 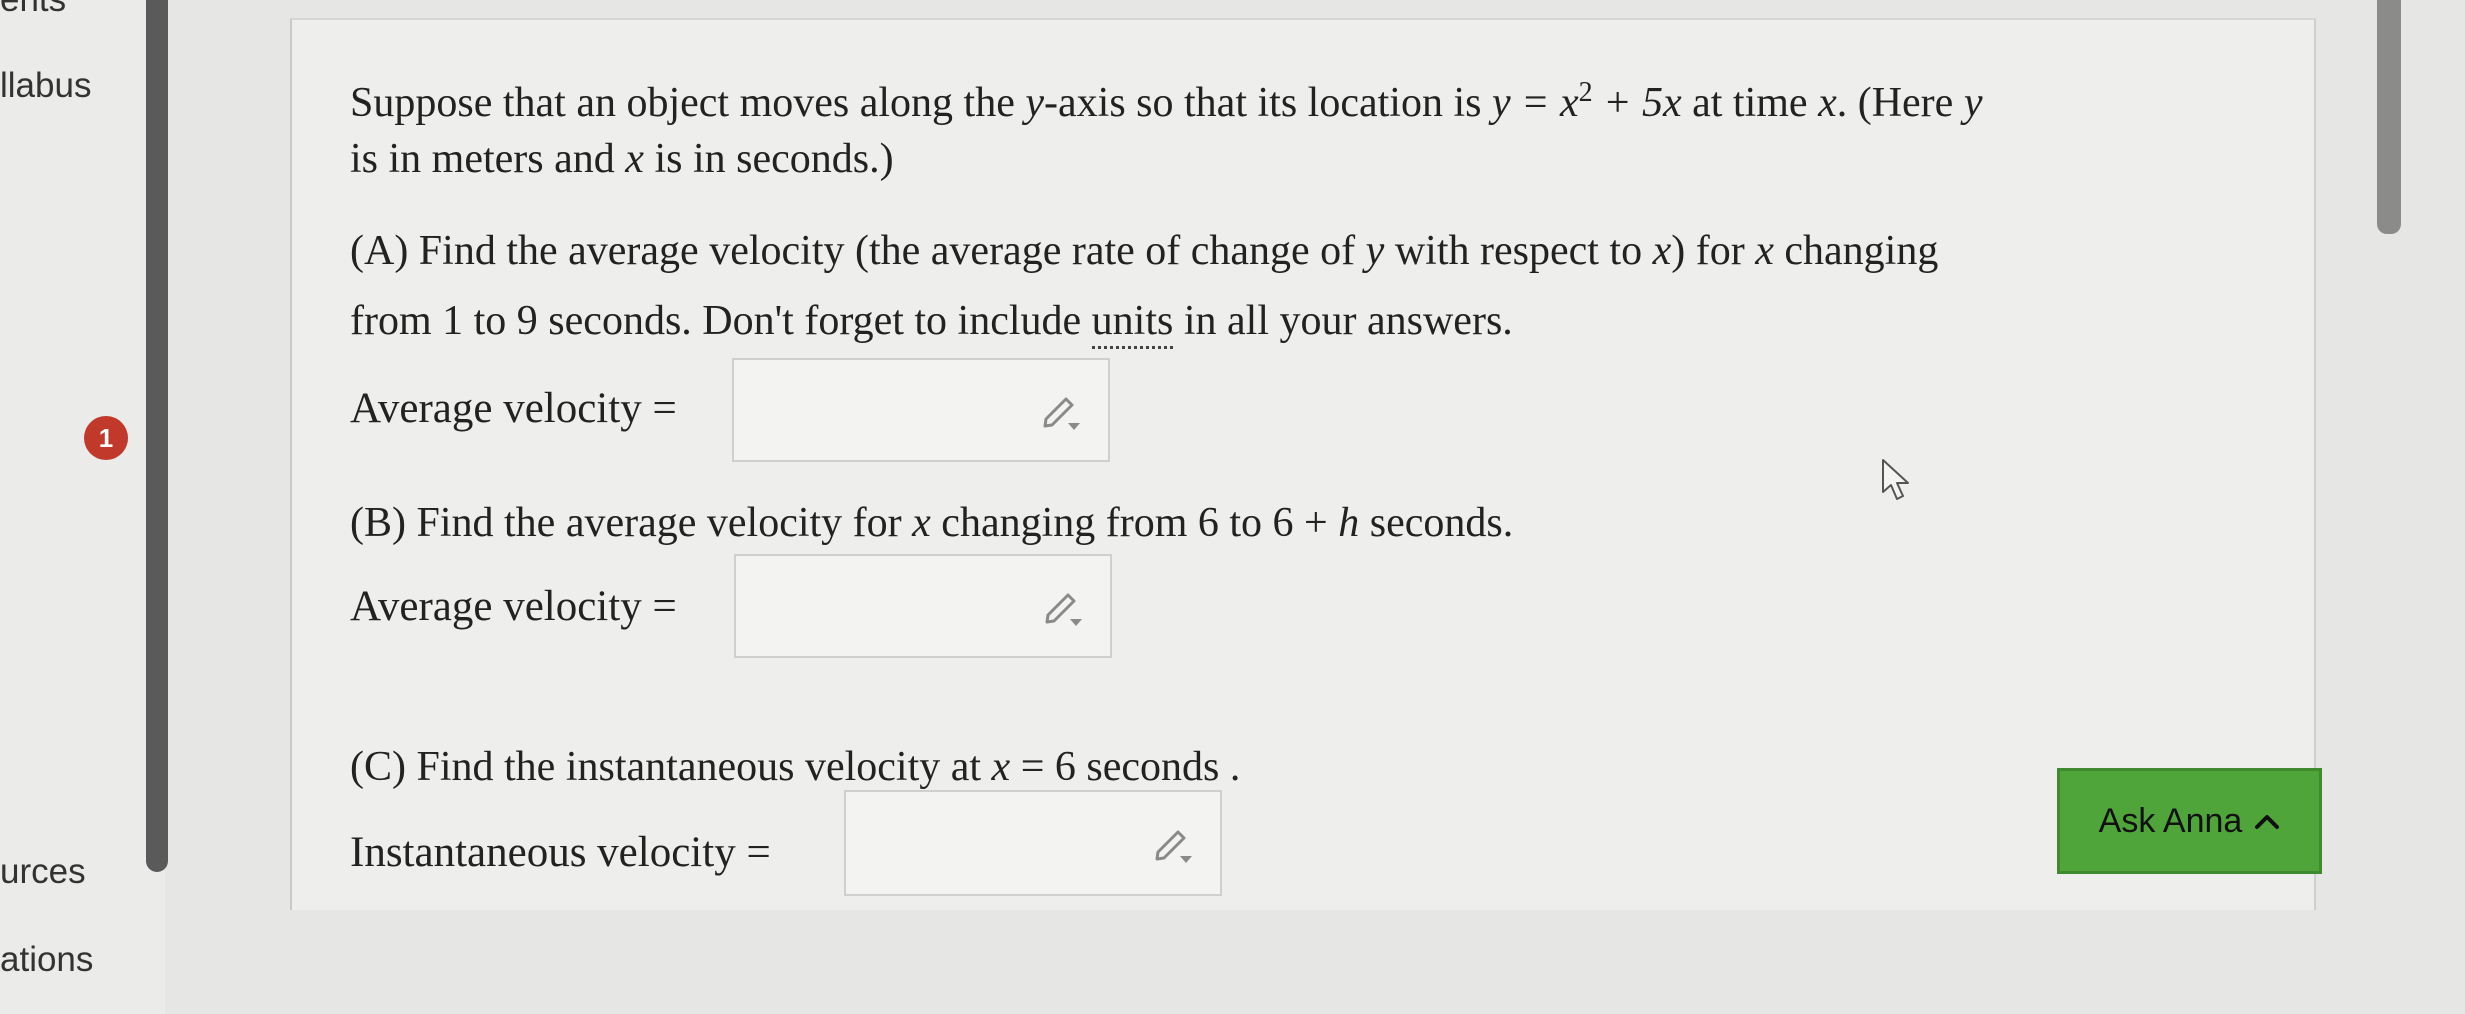 I want to click on cursor-icon, so click(x=1895, y=479).